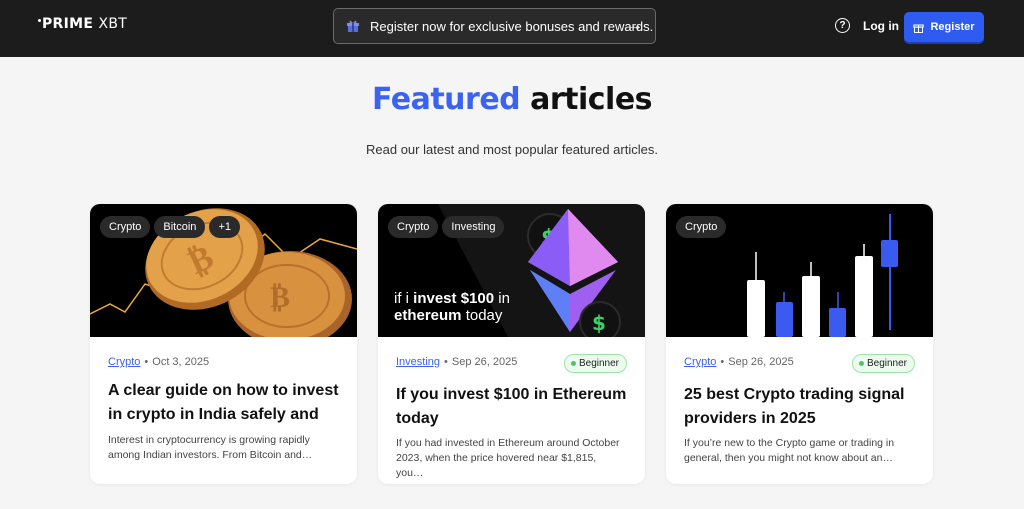 This screenshot has width=1024, height=509. I want to click on tag-list: Crypto Investing, so click(446, 227).